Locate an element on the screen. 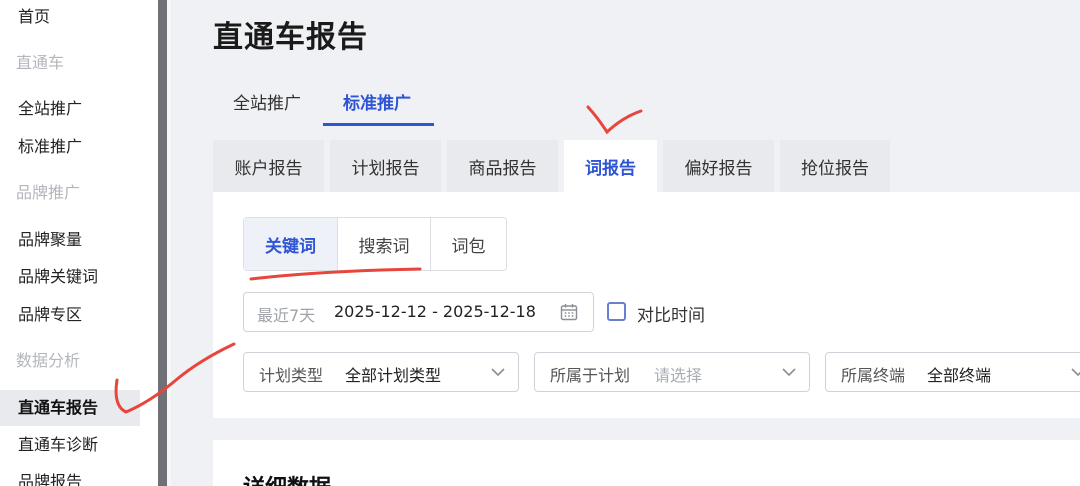 The image size is (1080, 486). date-range-picker: 最近7天 2025-12-12 - 2025-12-18 is located at coordinates (418, 312).